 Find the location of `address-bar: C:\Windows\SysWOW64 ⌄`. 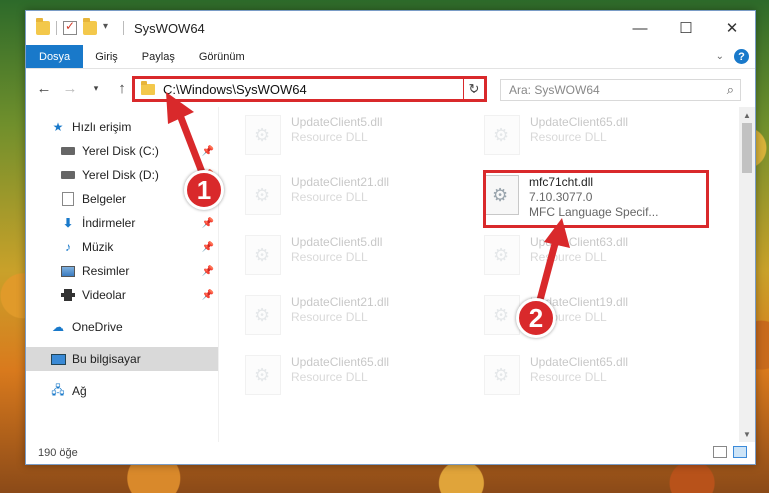

address-bar: C:\Windows\SysWOW64 ⌄ is located at coordinates (309, 89).